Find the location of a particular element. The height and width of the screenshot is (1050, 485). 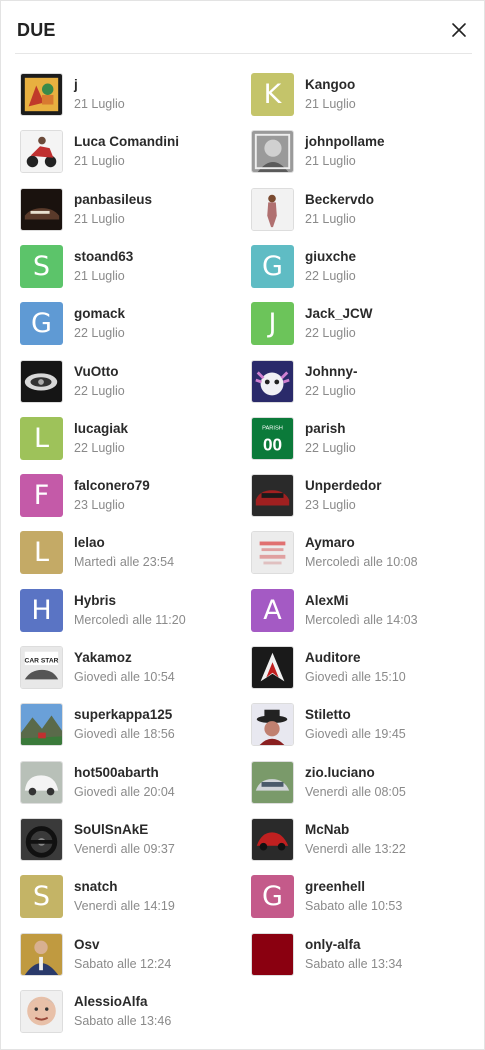

user-list-item: Llucagiak 22 Luglio is located at coordinates (130, 442).